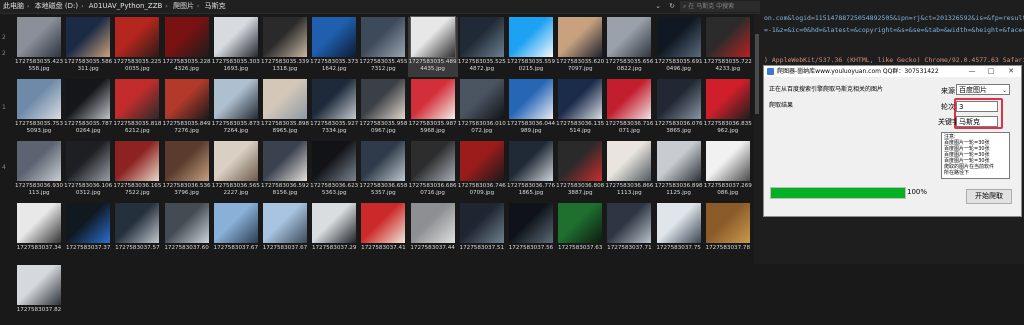 The height and width of the screenshot is (325, 1024). Describe the element at coordinates (482, 109) in the screenshot. I see `file-tile: 1727583036.010072.jpg` at that location.